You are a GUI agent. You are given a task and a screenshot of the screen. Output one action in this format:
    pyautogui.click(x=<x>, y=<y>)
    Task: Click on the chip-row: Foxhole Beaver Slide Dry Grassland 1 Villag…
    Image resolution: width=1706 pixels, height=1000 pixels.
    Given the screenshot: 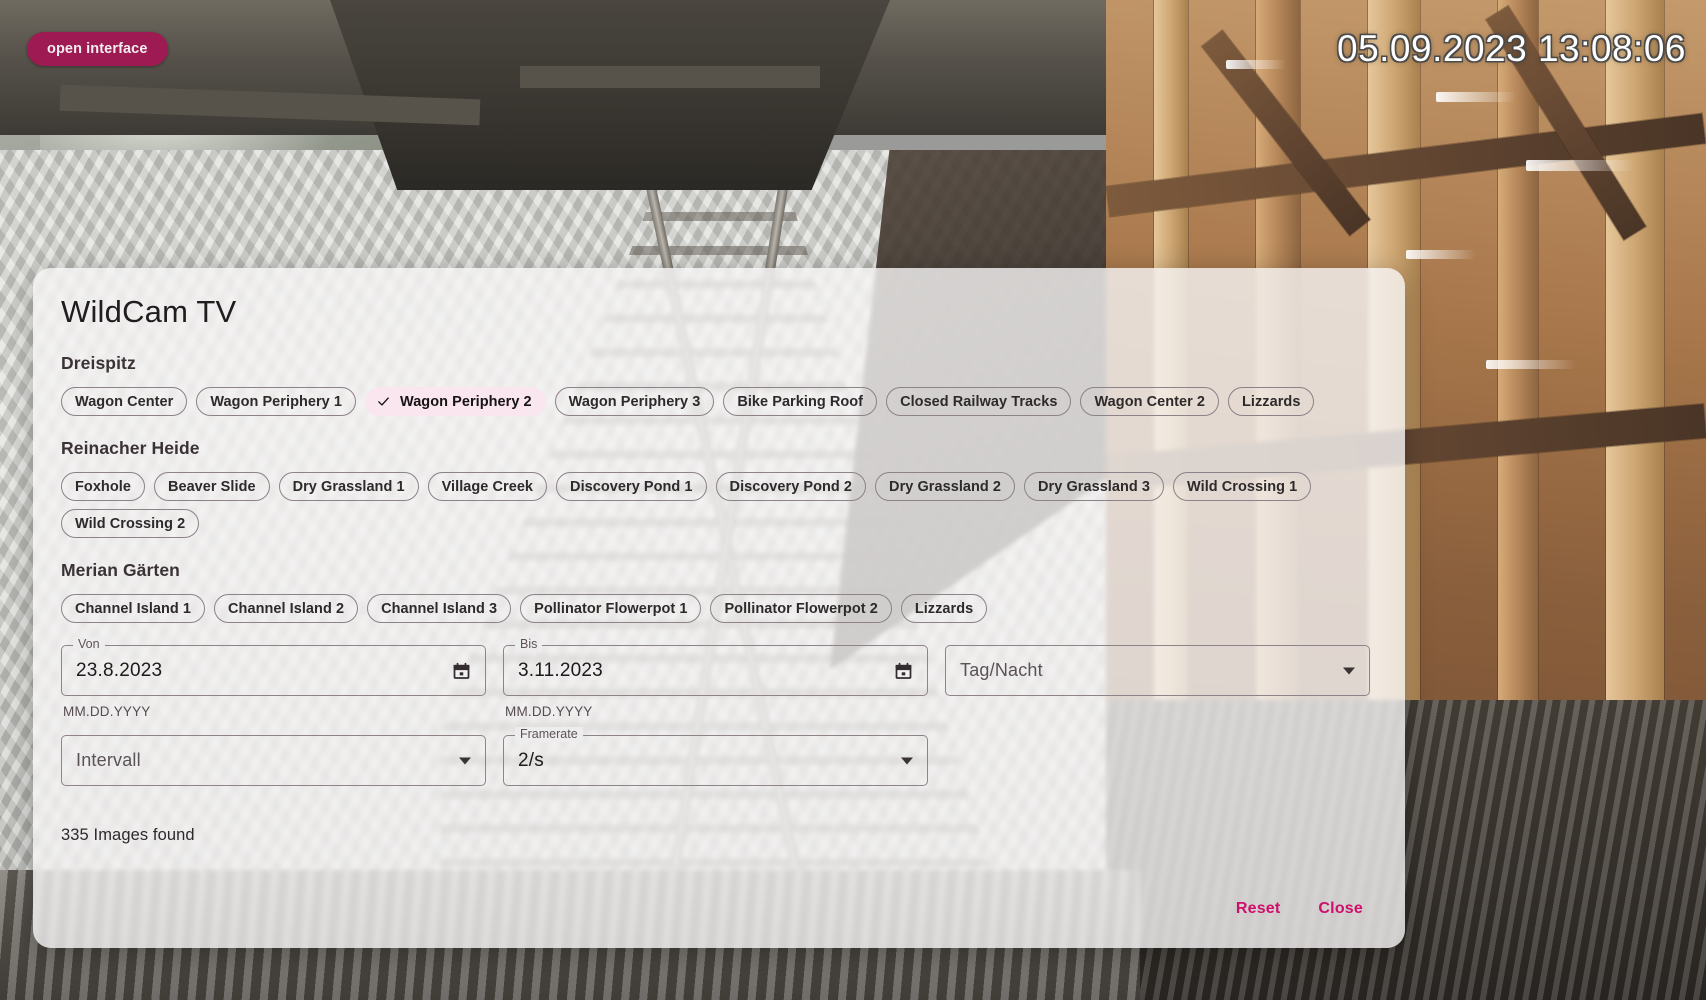 What is the action you would take?
    pyautogui.click(x=719, y=505)
    